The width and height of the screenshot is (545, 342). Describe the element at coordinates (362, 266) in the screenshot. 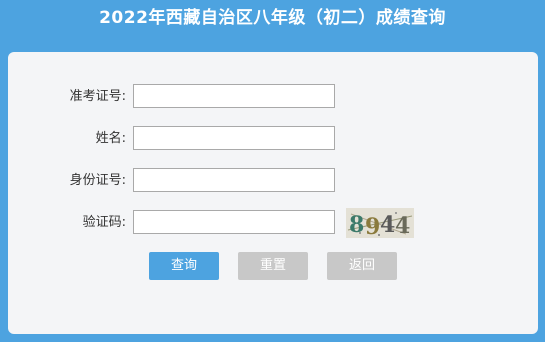

I see `back-button: 返回` at that location.